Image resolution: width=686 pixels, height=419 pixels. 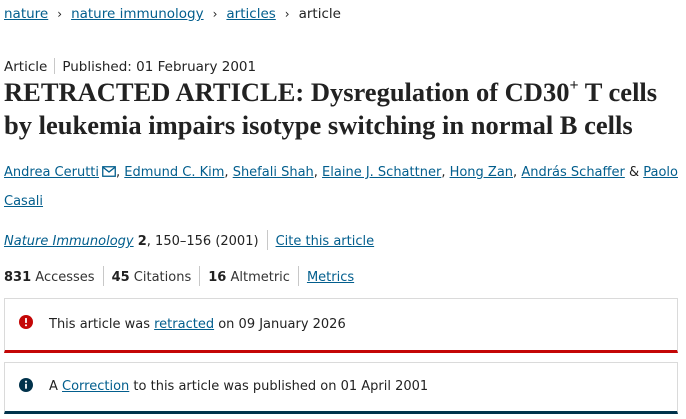 I want to click on author-link: András Schaffer, so click(x=573, y=172).